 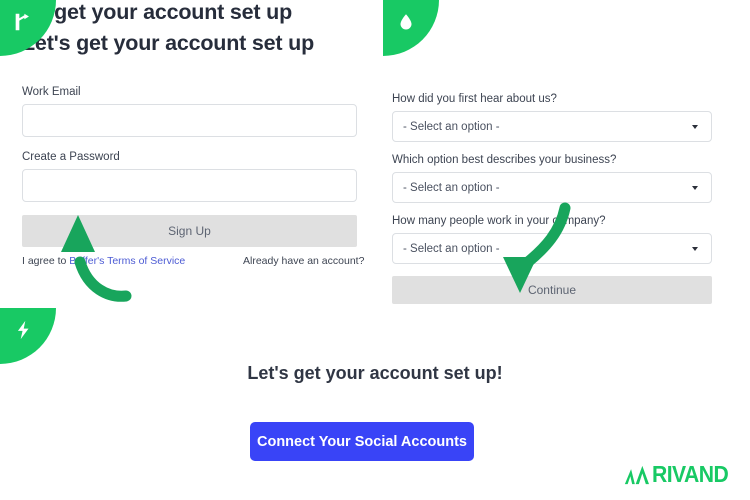 What do you see at coordinates (451, 126) in the screenshot?
I see `select-hear-about-us-value: - Select an option -` at bounding box center [451, 126].